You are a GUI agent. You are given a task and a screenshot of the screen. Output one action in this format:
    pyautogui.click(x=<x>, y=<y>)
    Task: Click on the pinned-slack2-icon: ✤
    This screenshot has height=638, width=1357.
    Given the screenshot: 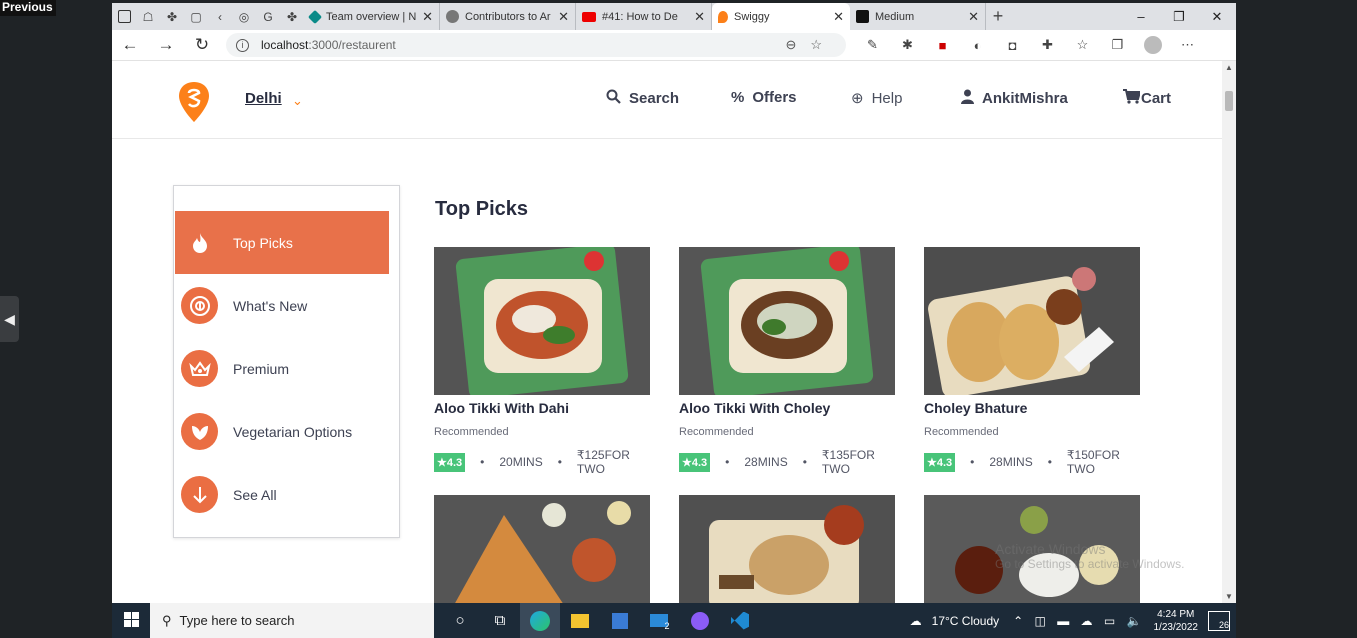 What is the action you would take?
    pyautogui.click(x=292, y=16)
    